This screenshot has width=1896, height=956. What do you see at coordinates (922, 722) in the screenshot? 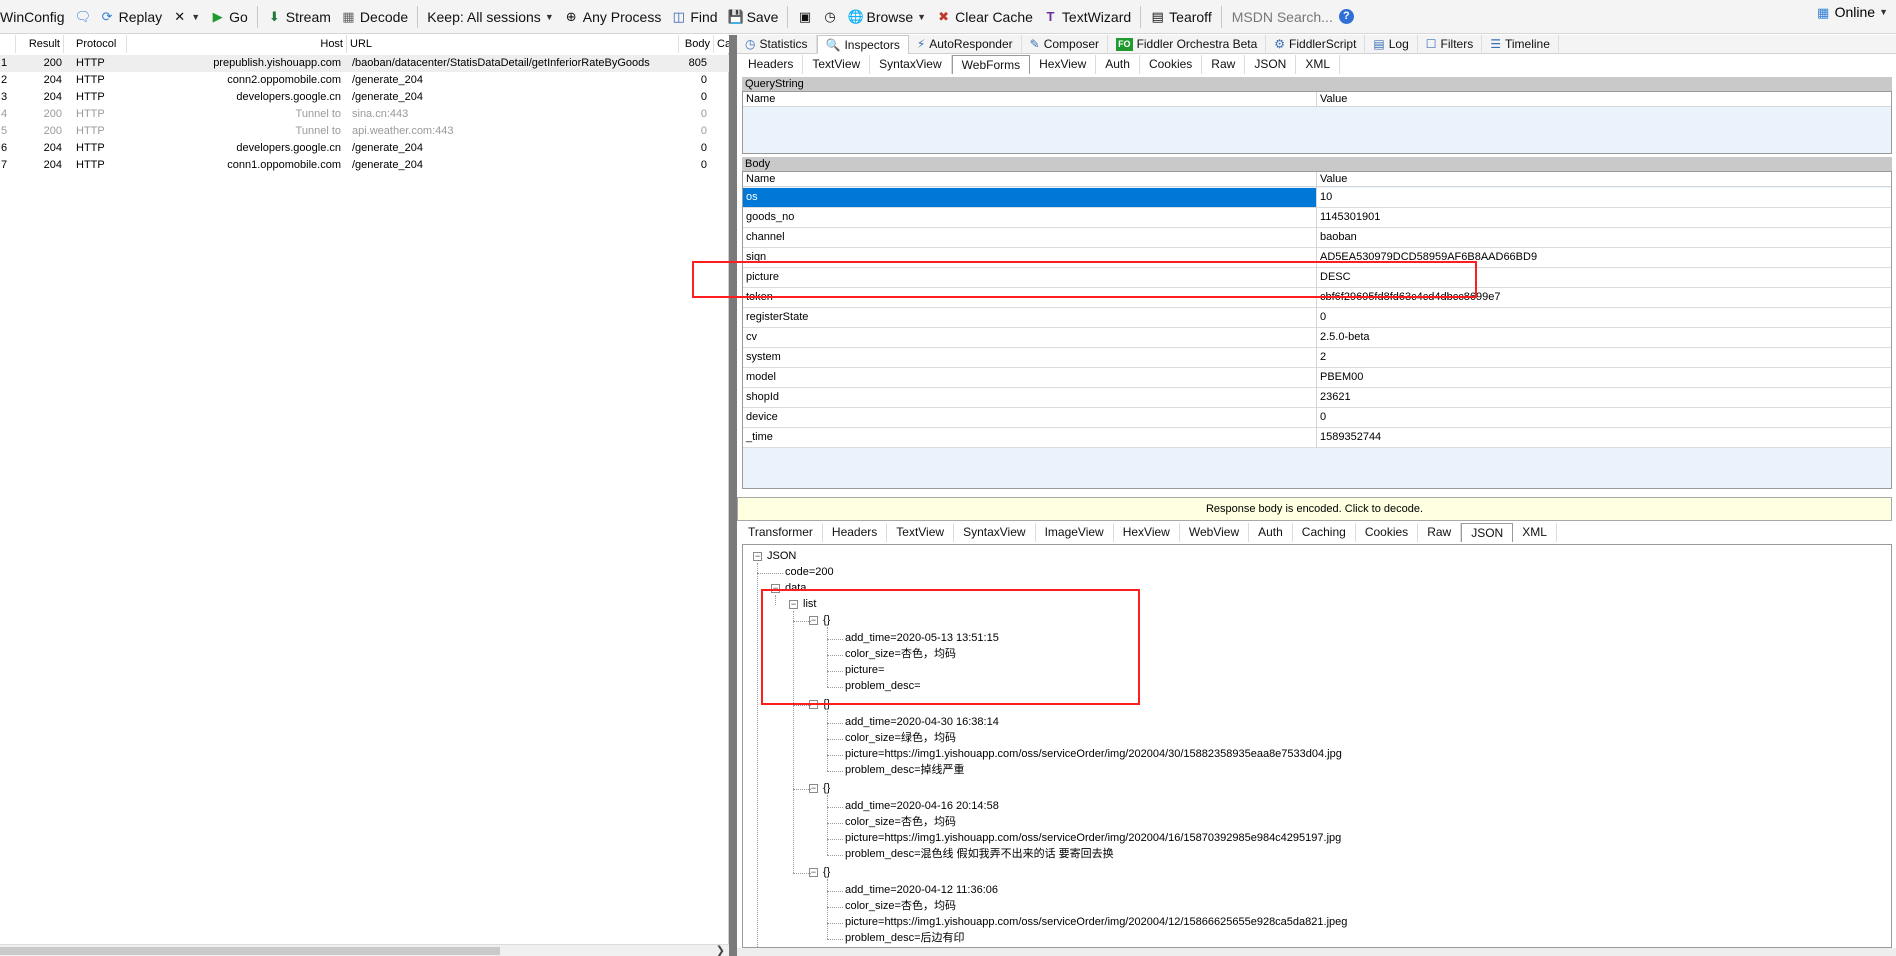
I see `json-field-add-time: add_time=2020-04-30 16:38:14` at bounding box center [922, 722].